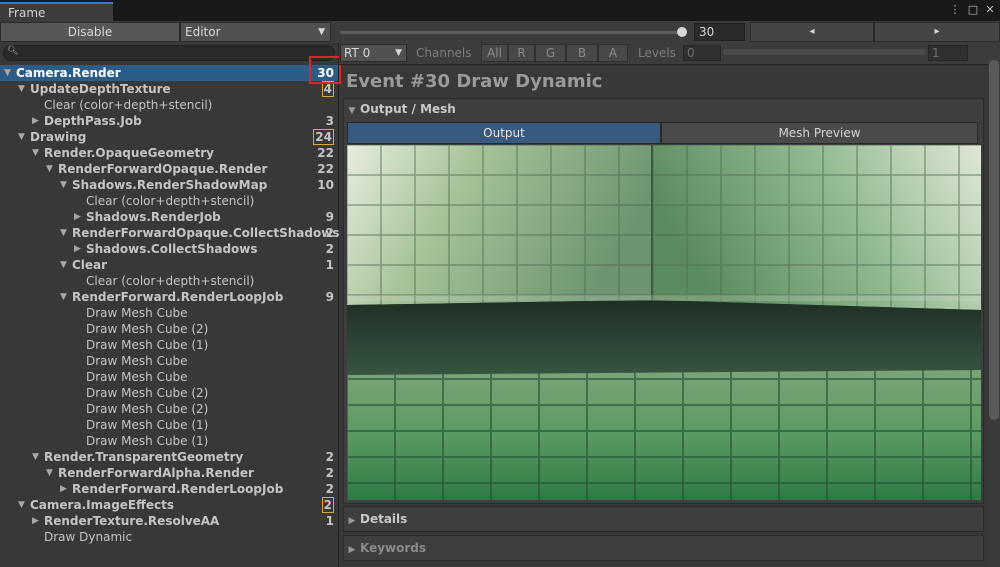 This screenshot has height=567, width=1000. Describe the element at coordinates (169, 53) in the screenshot. I see `search-input` at that location.